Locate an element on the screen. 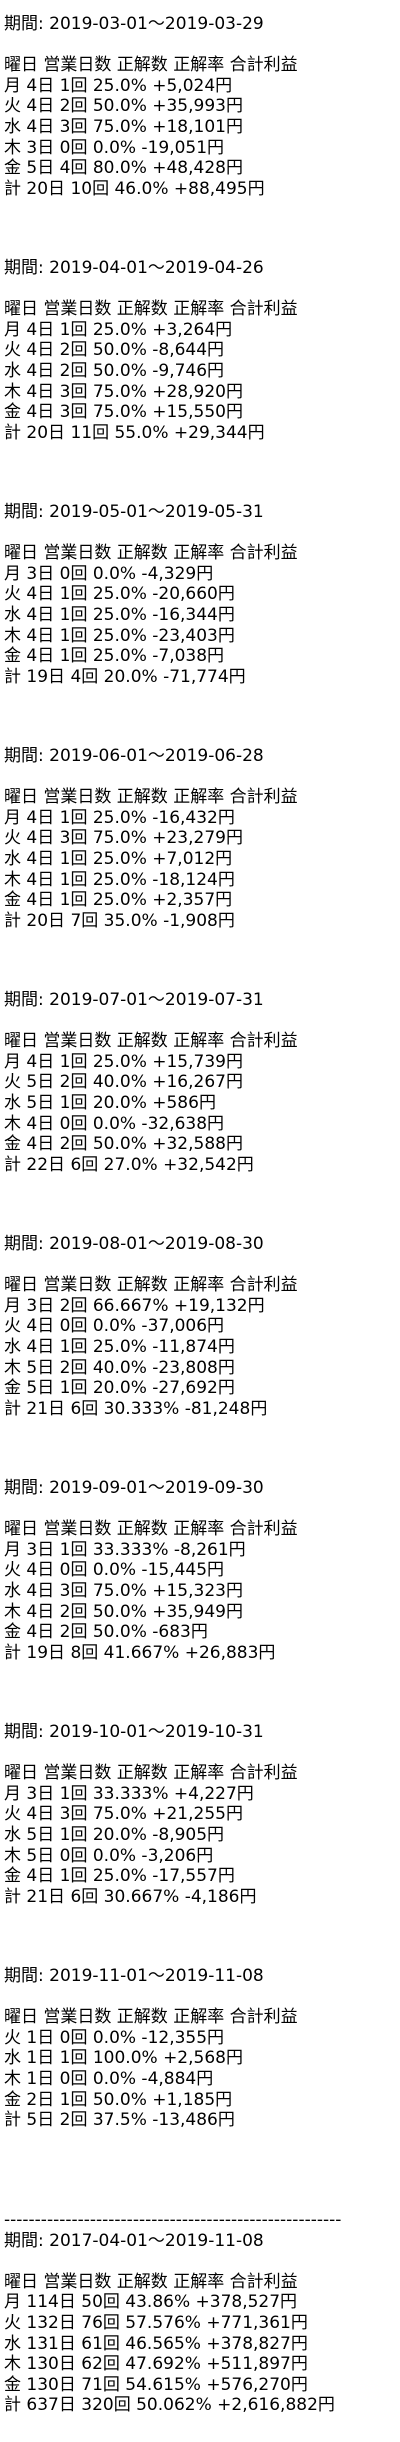 This screenshot has width=400, height=2442. table-row: 計 5日 2回 37.5% -13,486円 is located at coordinates (119, 2120).